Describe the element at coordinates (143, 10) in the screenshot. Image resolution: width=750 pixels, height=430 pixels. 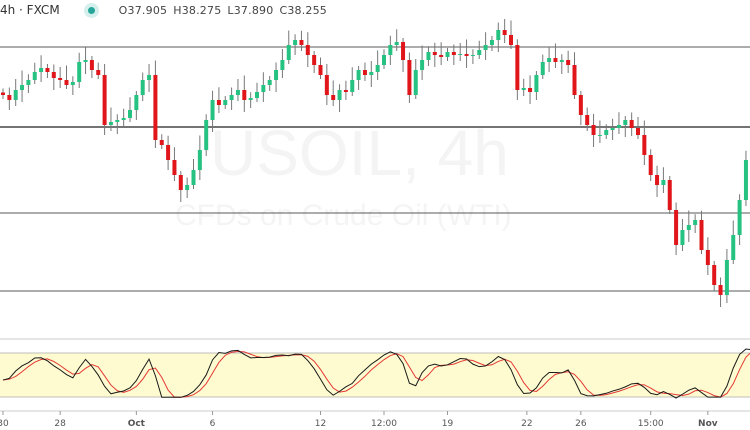
I see `ohlc-open: O37.905` at that location.